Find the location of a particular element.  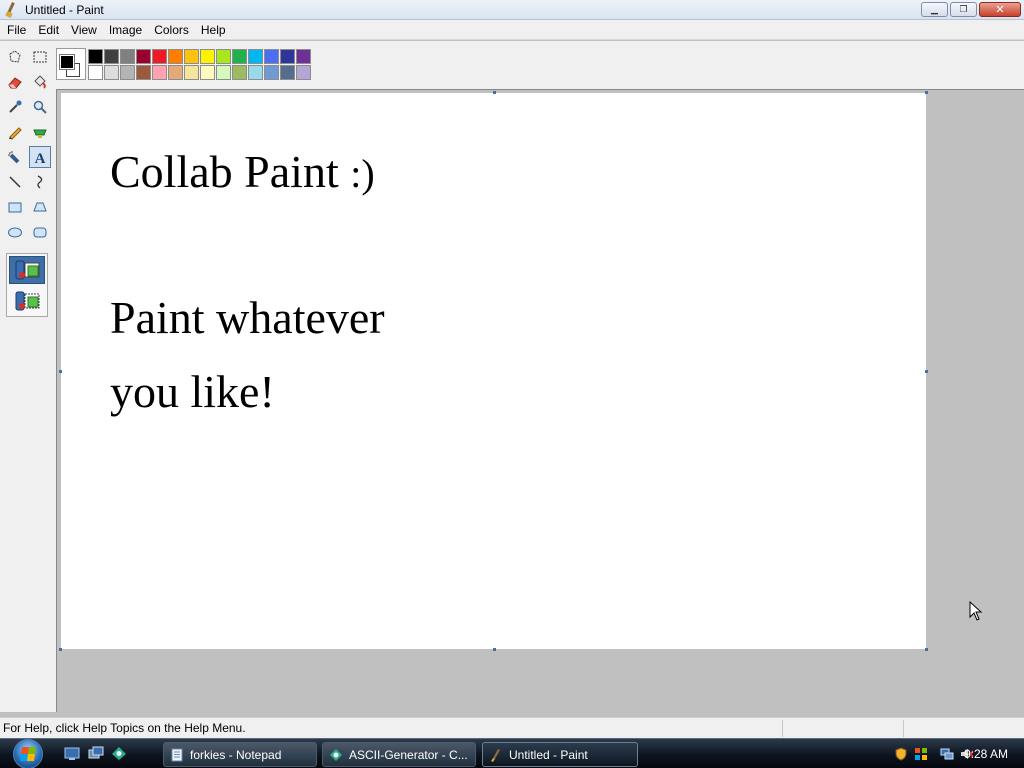

color-picker-icon is located at coordinates (15, 106).